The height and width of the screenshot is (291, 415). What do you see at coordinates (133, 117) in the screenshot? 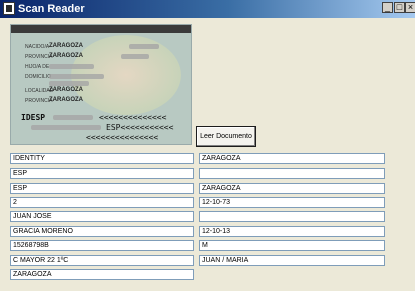
I see `mrz-line-1-fill: <<<<<<<<<<<<<<` at bounding box center [133, 117].